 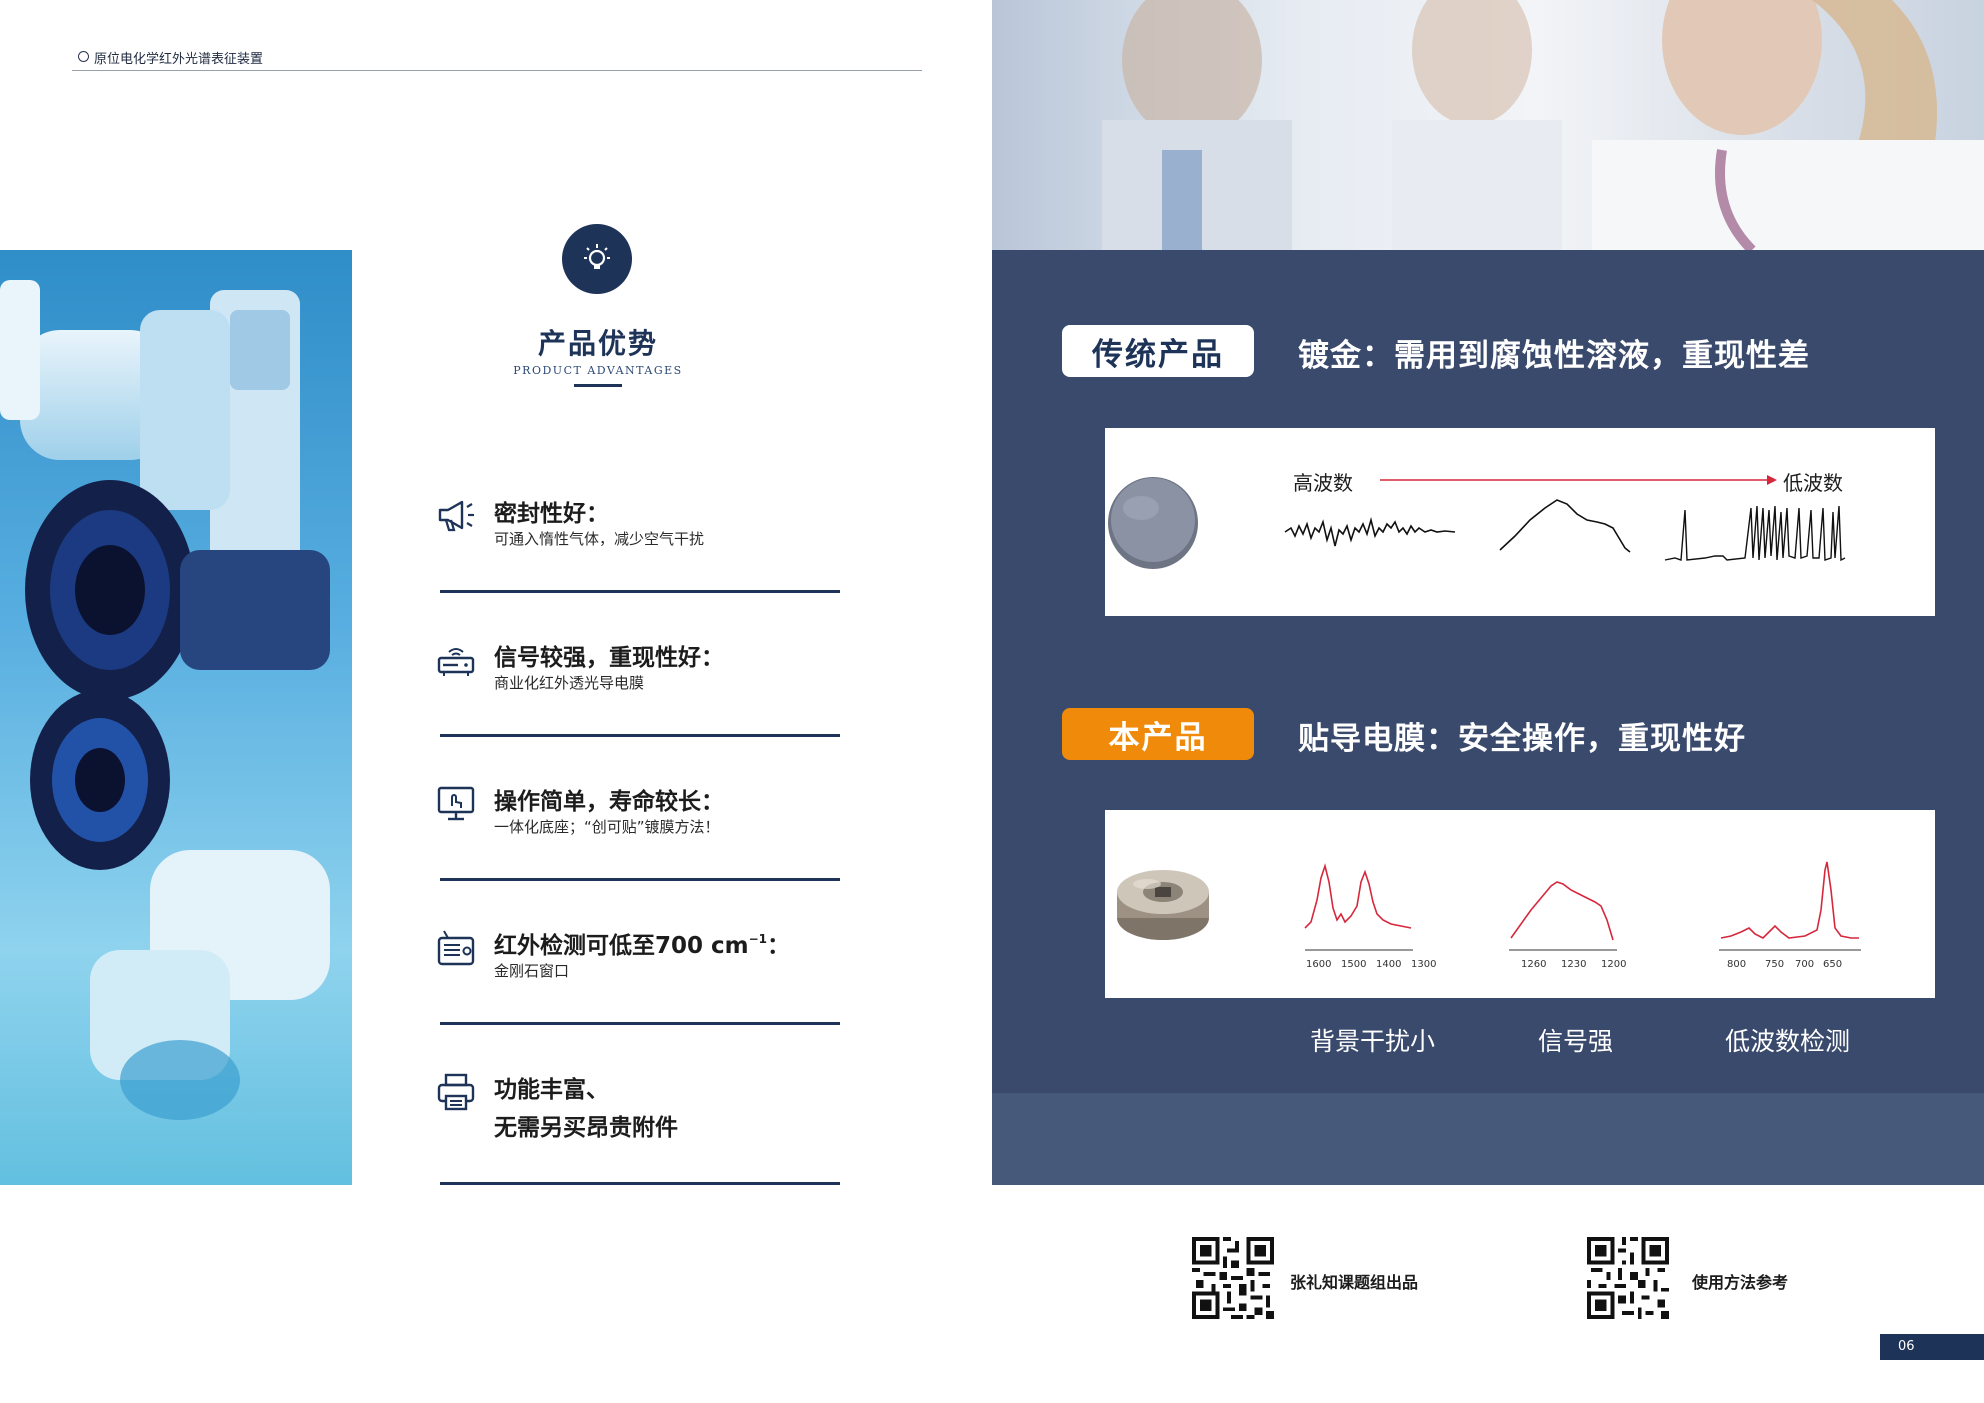 I want to click on advantage-title: 密封性好：, so click(x=551, y=514).